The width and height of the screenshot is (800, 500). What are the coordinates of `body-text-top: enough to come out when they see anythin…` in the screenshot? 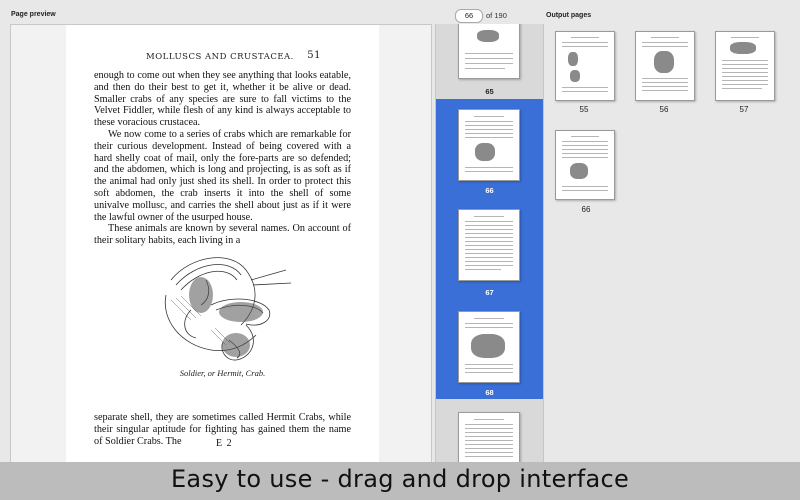 It's located at (222, 158).